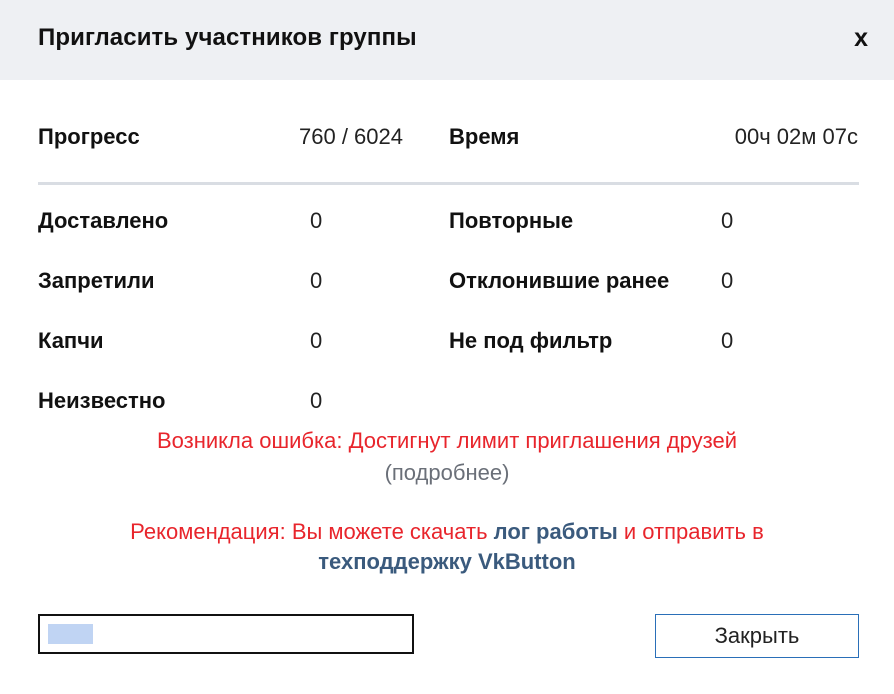 Image resolution: width=894 pixels, height=694 pixels. I want to click on support-link: техподдержку VkButton, so click(446, 561).